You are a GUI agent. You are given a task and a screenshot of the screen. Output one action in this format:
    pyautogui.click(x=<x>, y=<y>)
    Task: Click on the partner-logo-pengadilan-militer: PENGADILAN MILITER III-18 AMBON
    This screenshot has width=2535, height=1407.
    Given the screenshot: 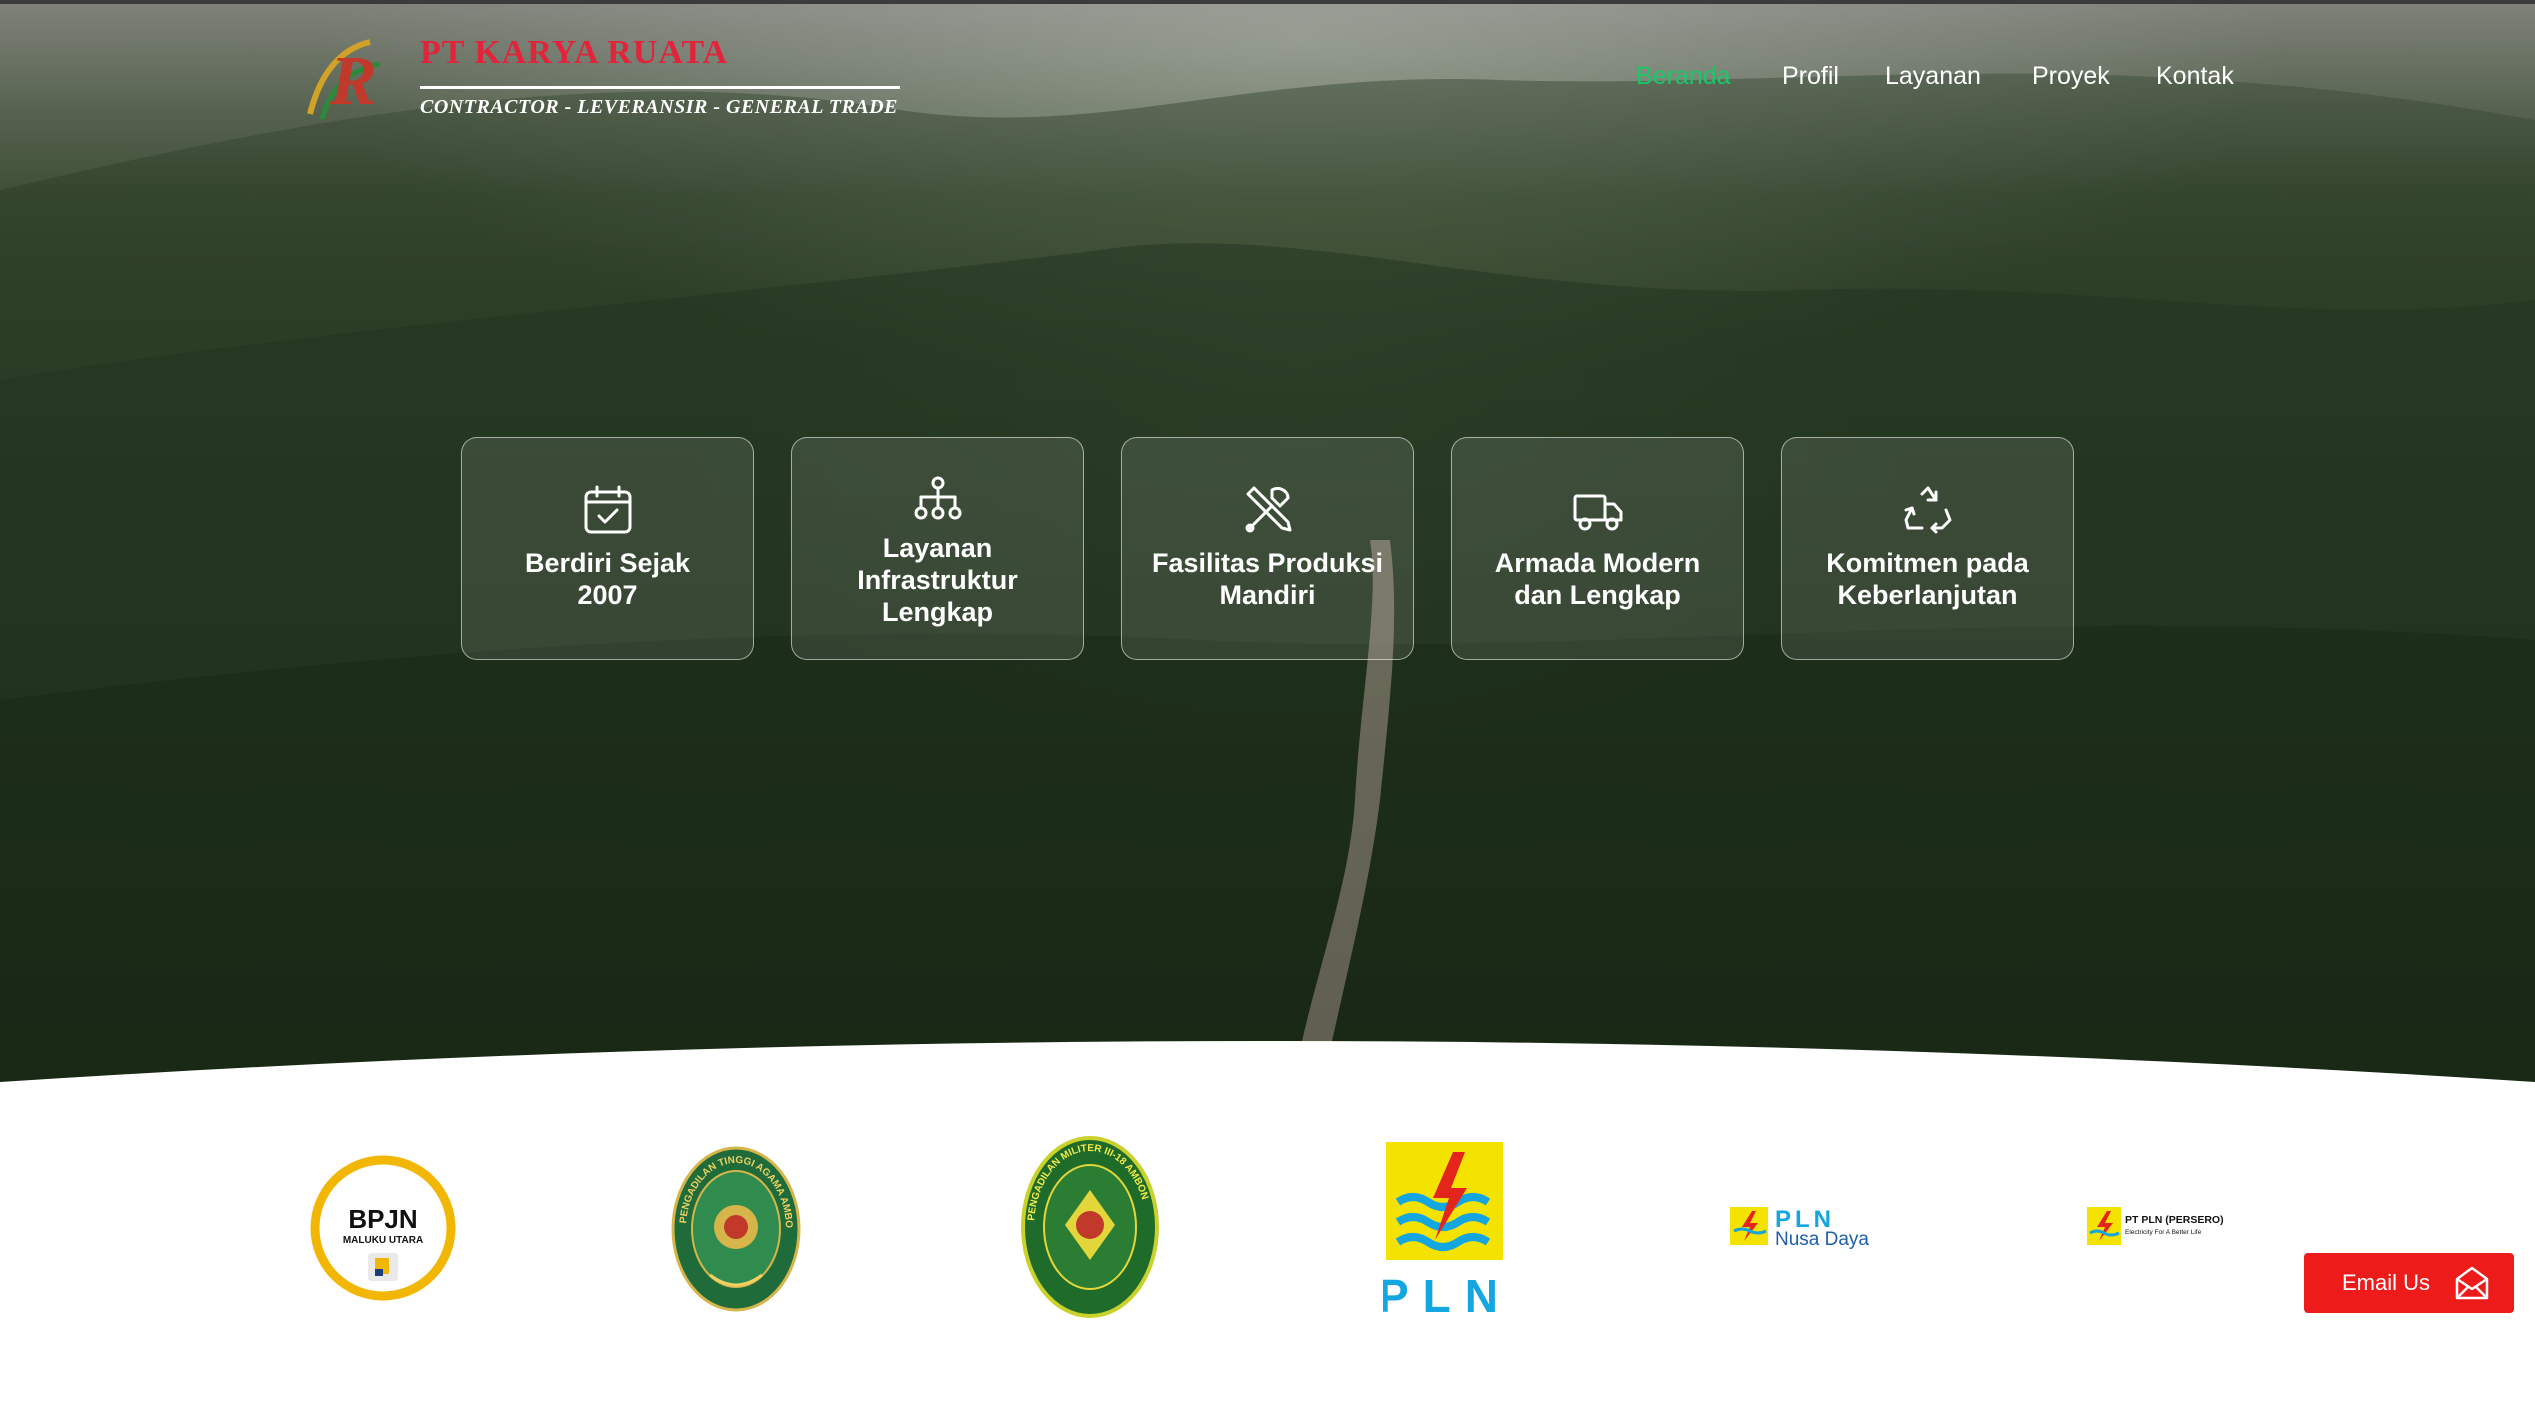 What is the action you would take?
    pyautogui.click(x=1090, y=1227)
    